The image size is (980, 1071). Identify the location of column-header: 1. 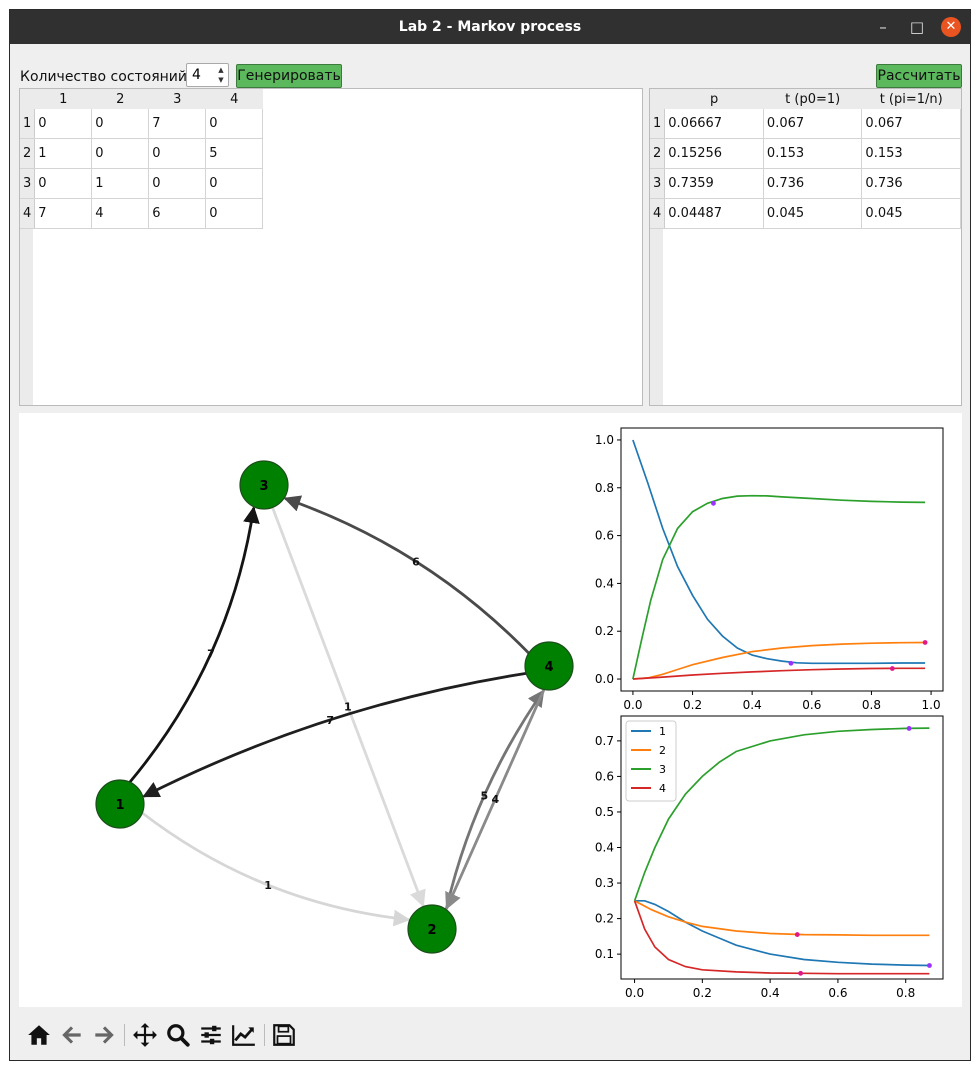
(63, 99).